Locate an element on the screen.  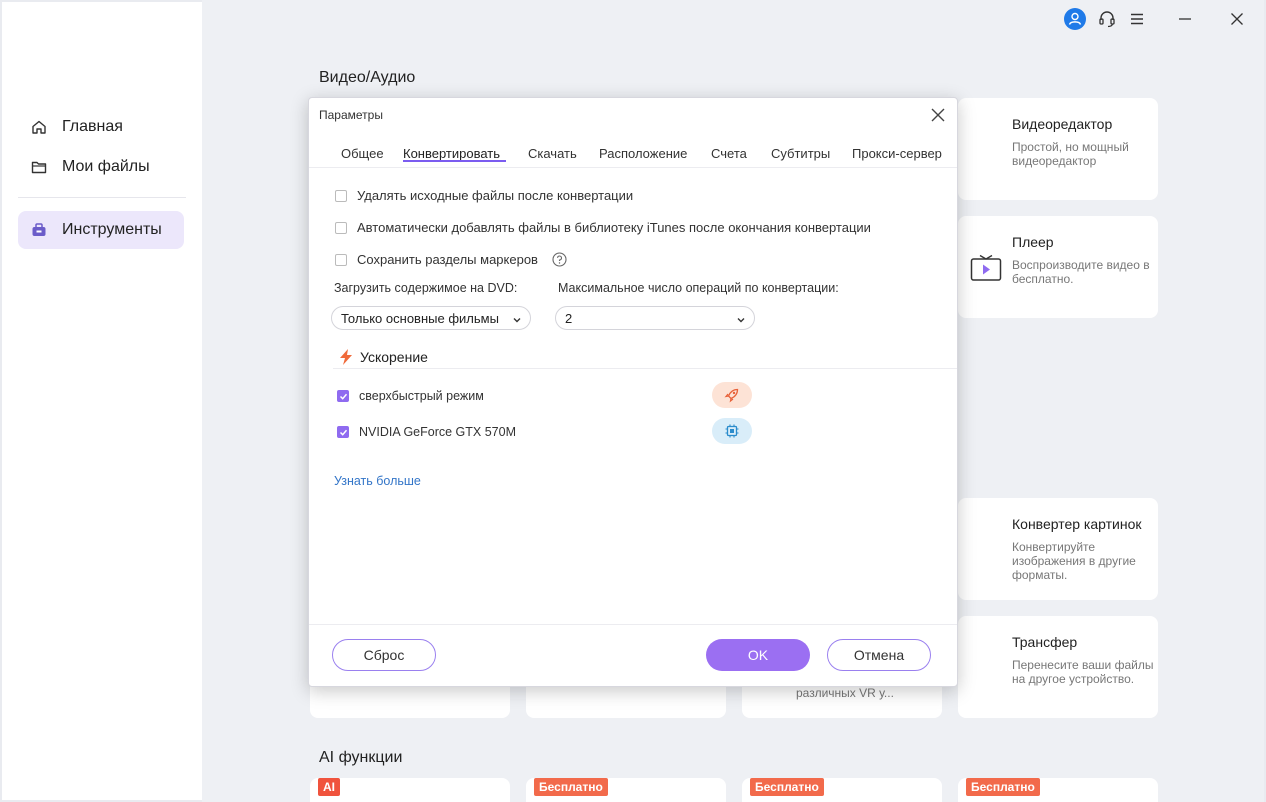
max-ops-select-value: 2 is located at coordinates (569, 318).